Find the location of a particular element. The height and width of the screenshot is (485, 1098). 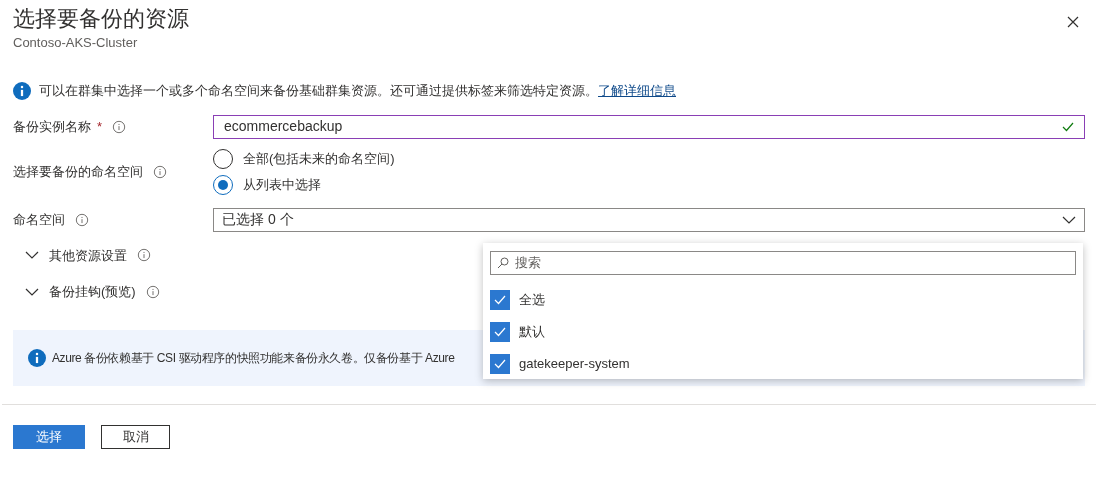

checkbox-label: 全选 is located at coordinates (532, 300).